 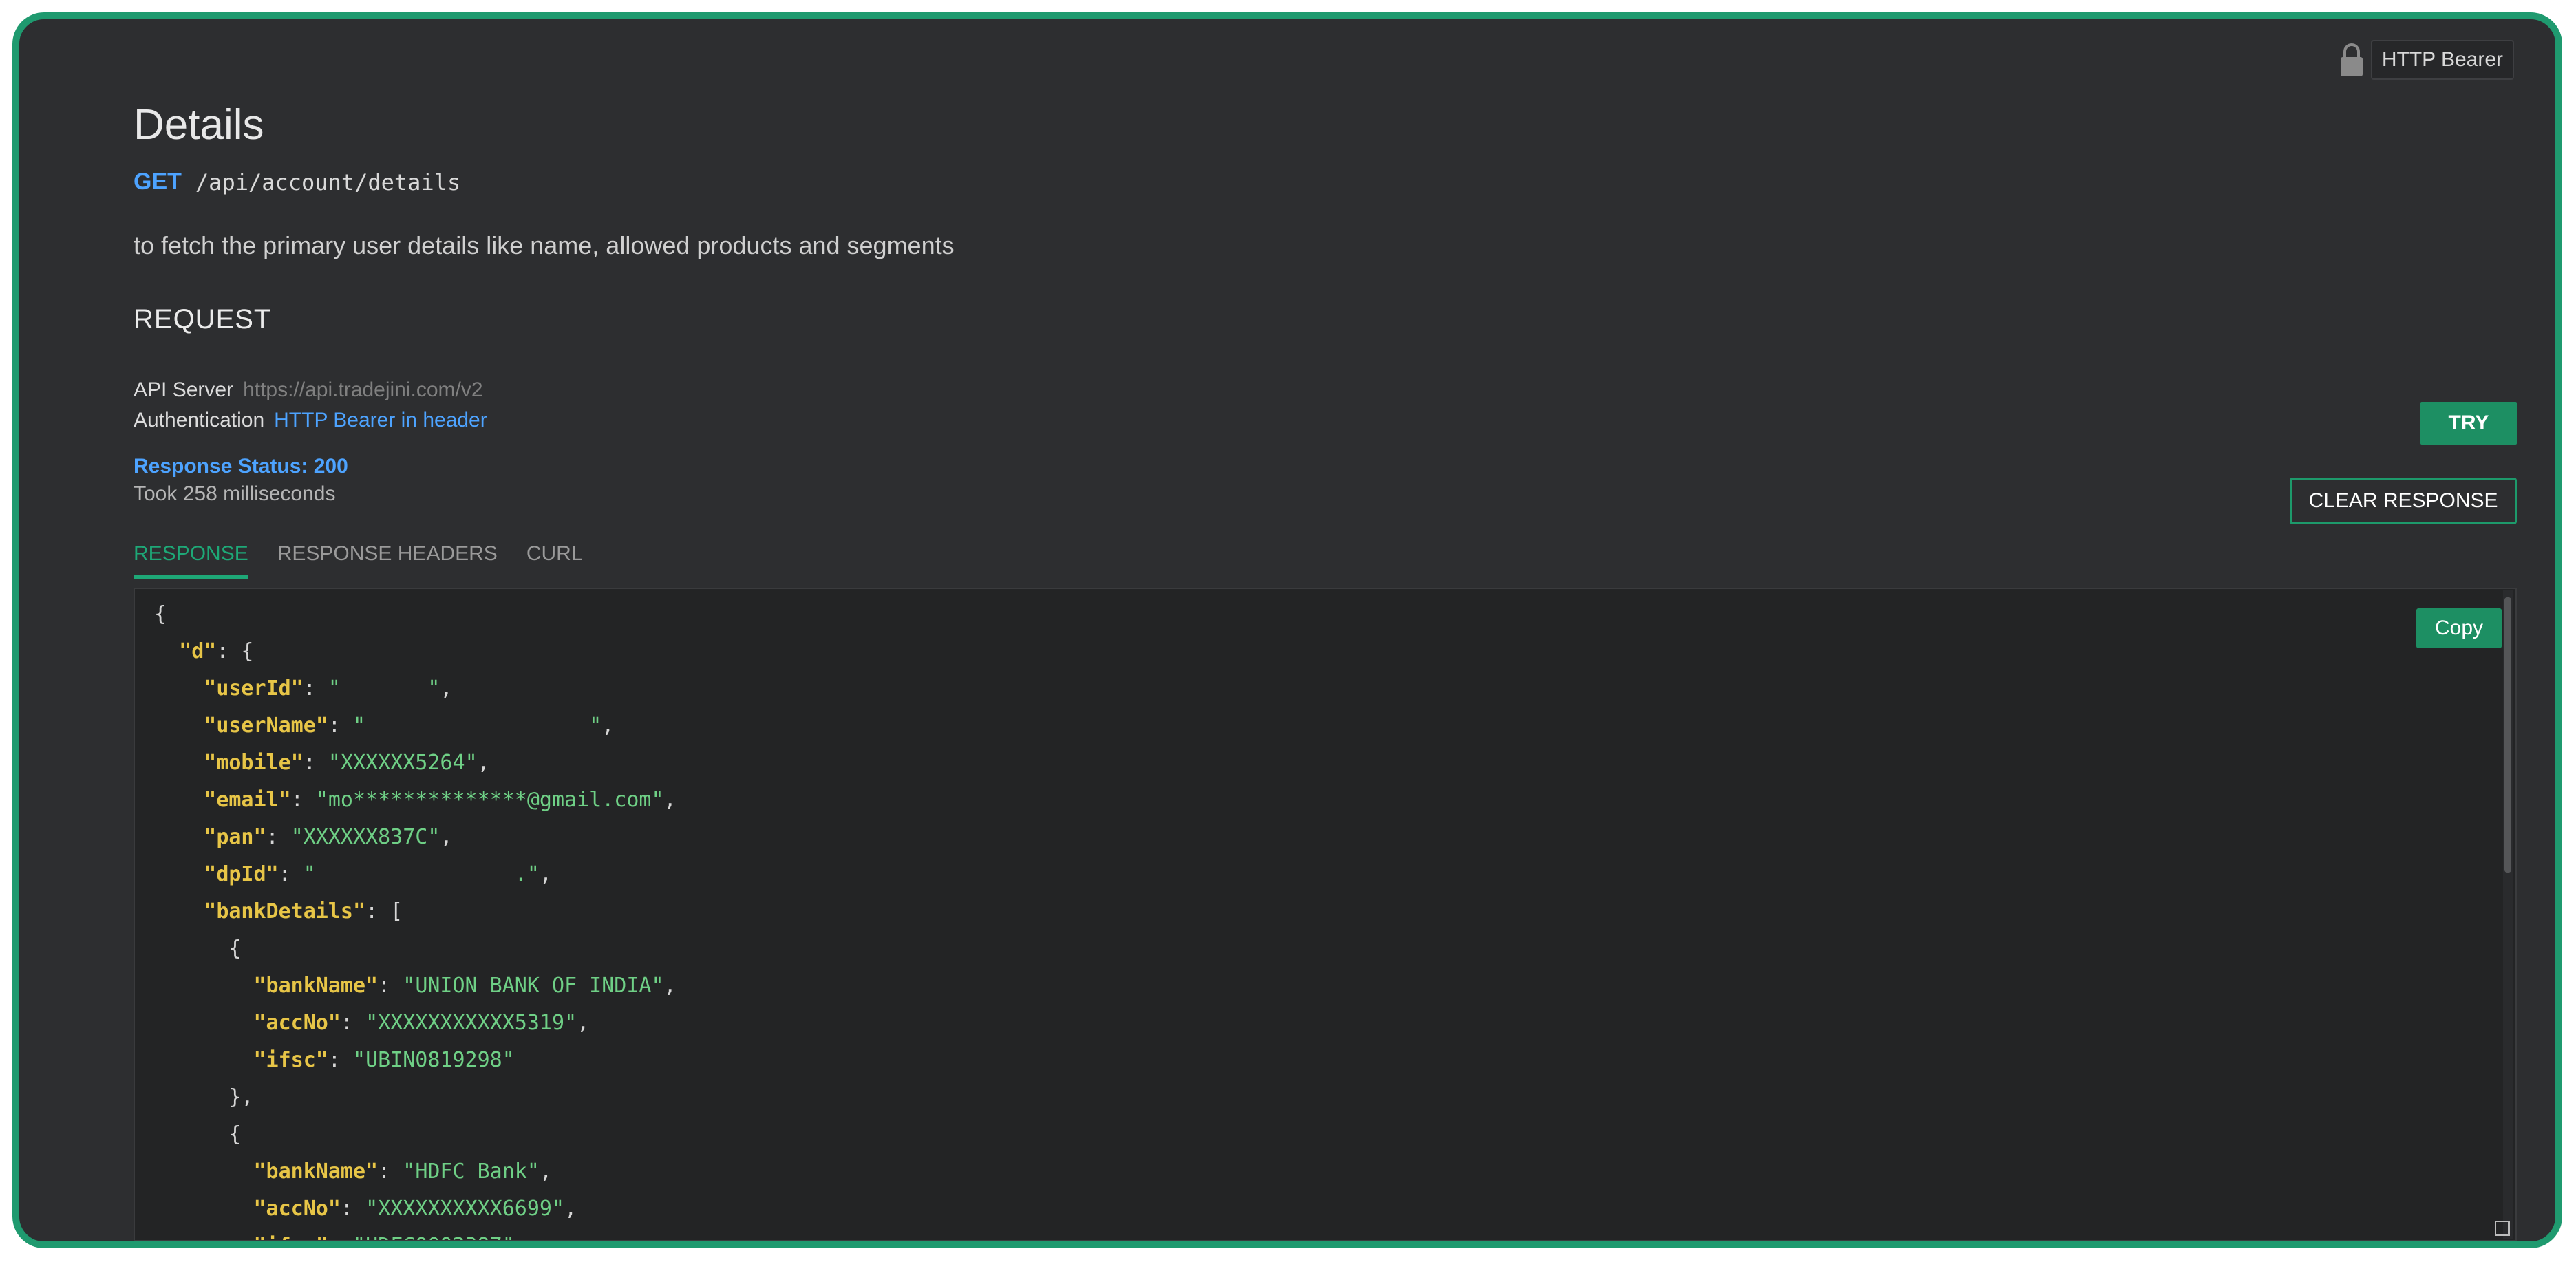 I want to click on page-title: Details, so click(x=199, y=125).